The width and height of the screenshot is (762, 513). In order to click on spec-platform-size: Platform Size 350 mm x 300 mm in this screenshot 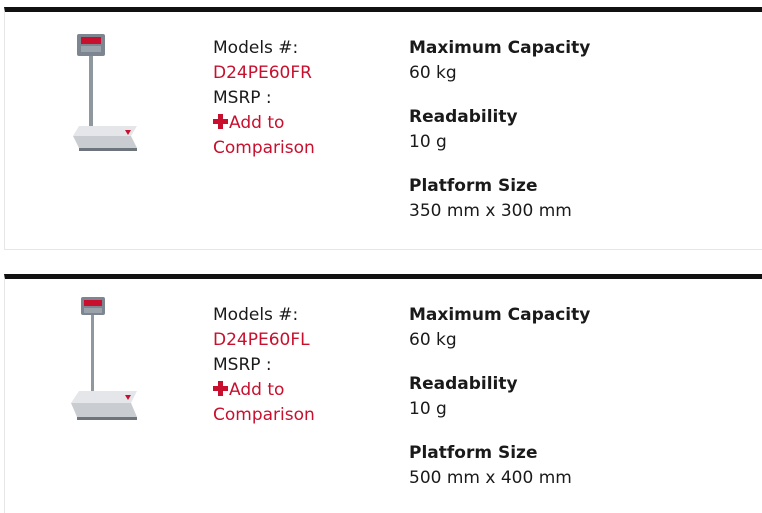, I will do `click(574, 199)`.